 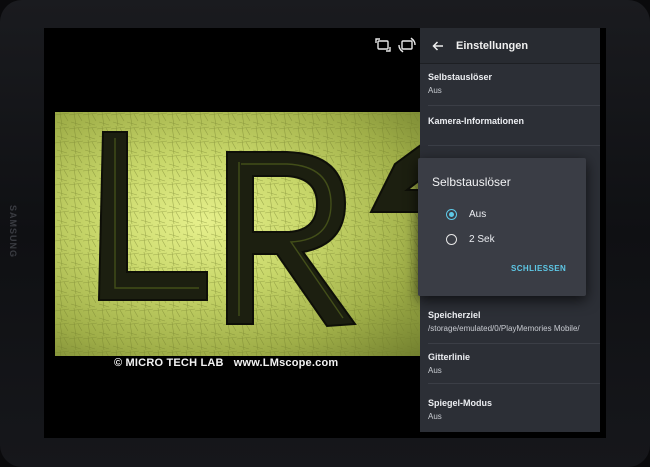 I want to click on setting-value: /storage/emulated/0/PlayMemories Mobile/, so click(x=504, y=328).